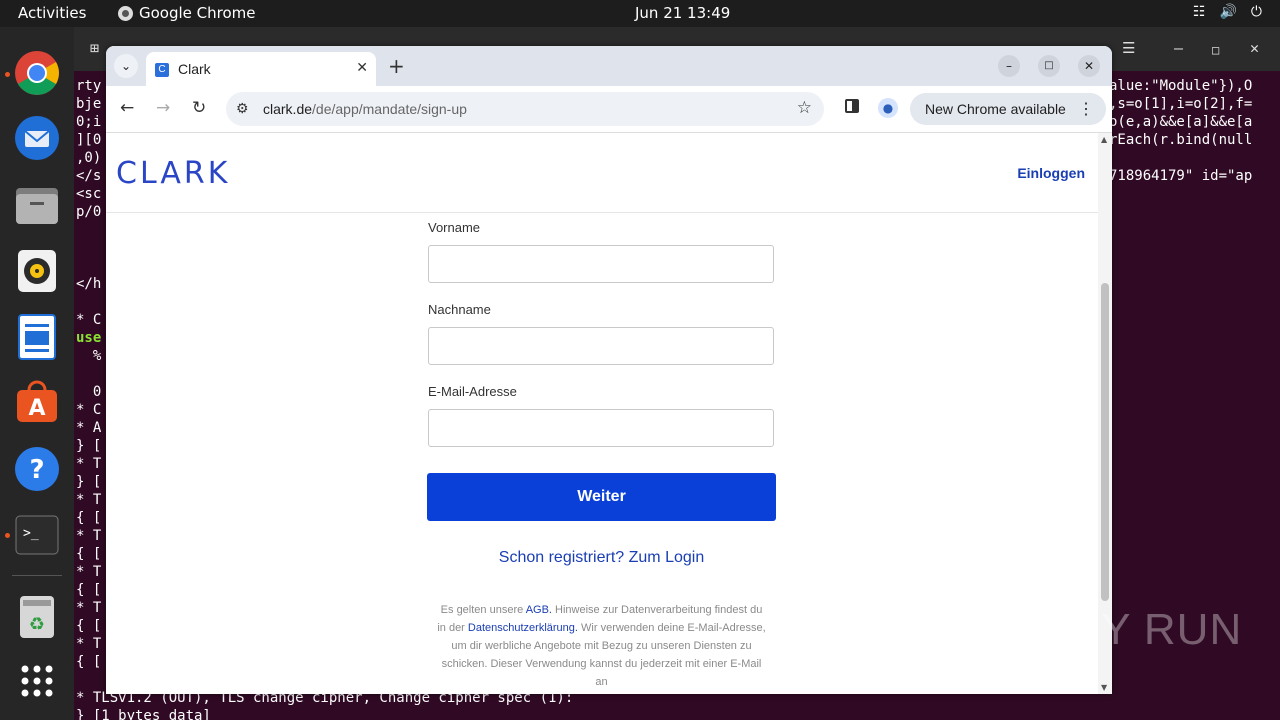 The width and height of the screenshot is (1280, 720). I want to click on last-name-label: Nachname, so click(459, 309).